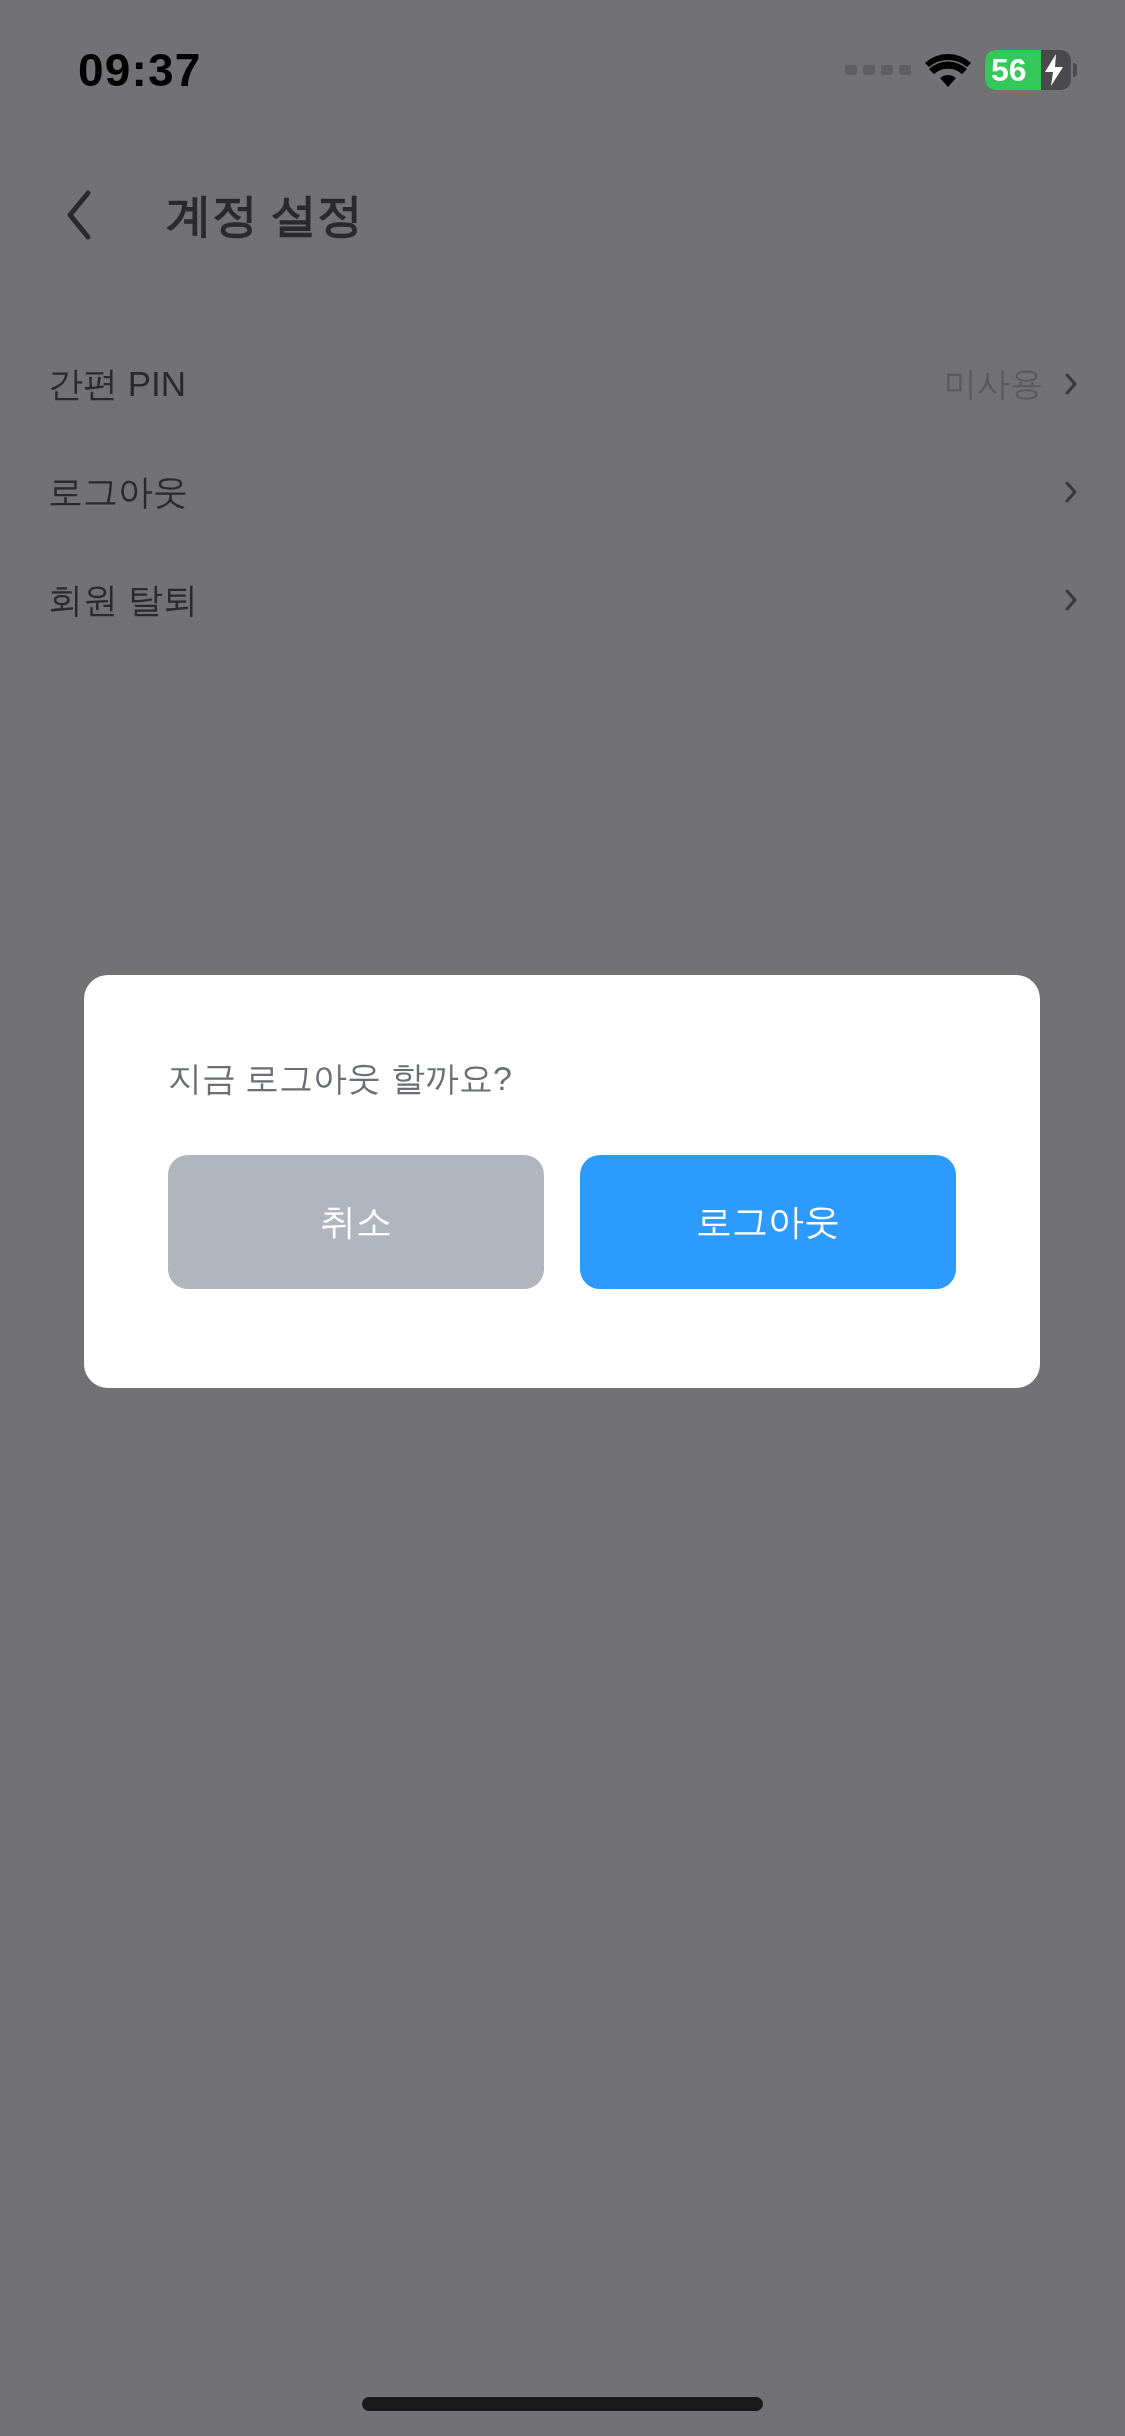 The width and height of the screenshot is (1125, 2436). What do you see at coordinates (117, 383) in the screenshot?
I see `settings-label: 간편 PIN` at bounding box center [117, 383].